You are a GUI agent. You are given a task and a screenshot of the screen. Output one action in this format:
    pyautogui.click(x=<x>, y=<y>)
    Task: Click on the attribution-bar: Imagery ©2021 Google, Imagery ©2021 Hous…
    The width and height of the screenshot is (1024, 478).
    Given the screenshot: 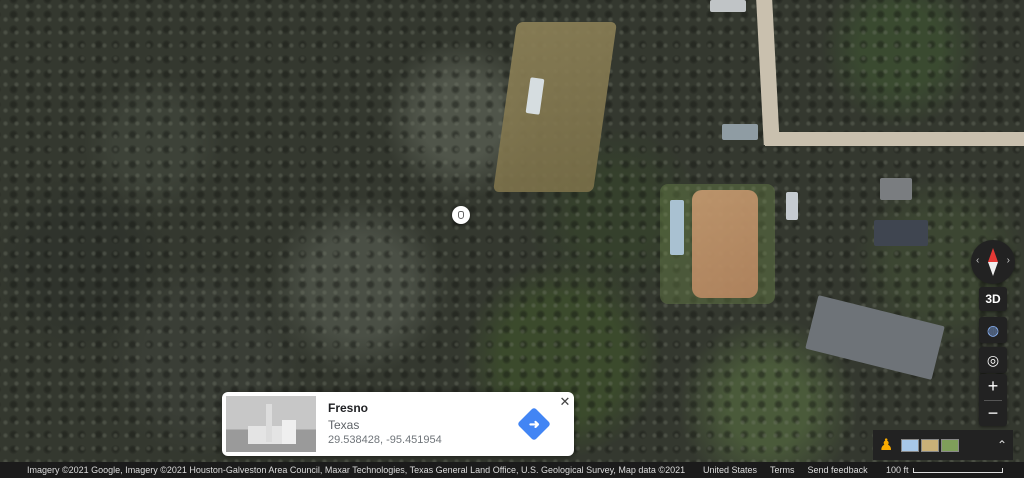 What is the action you would take?
    pyautogui.click(x=512, y=470)
    